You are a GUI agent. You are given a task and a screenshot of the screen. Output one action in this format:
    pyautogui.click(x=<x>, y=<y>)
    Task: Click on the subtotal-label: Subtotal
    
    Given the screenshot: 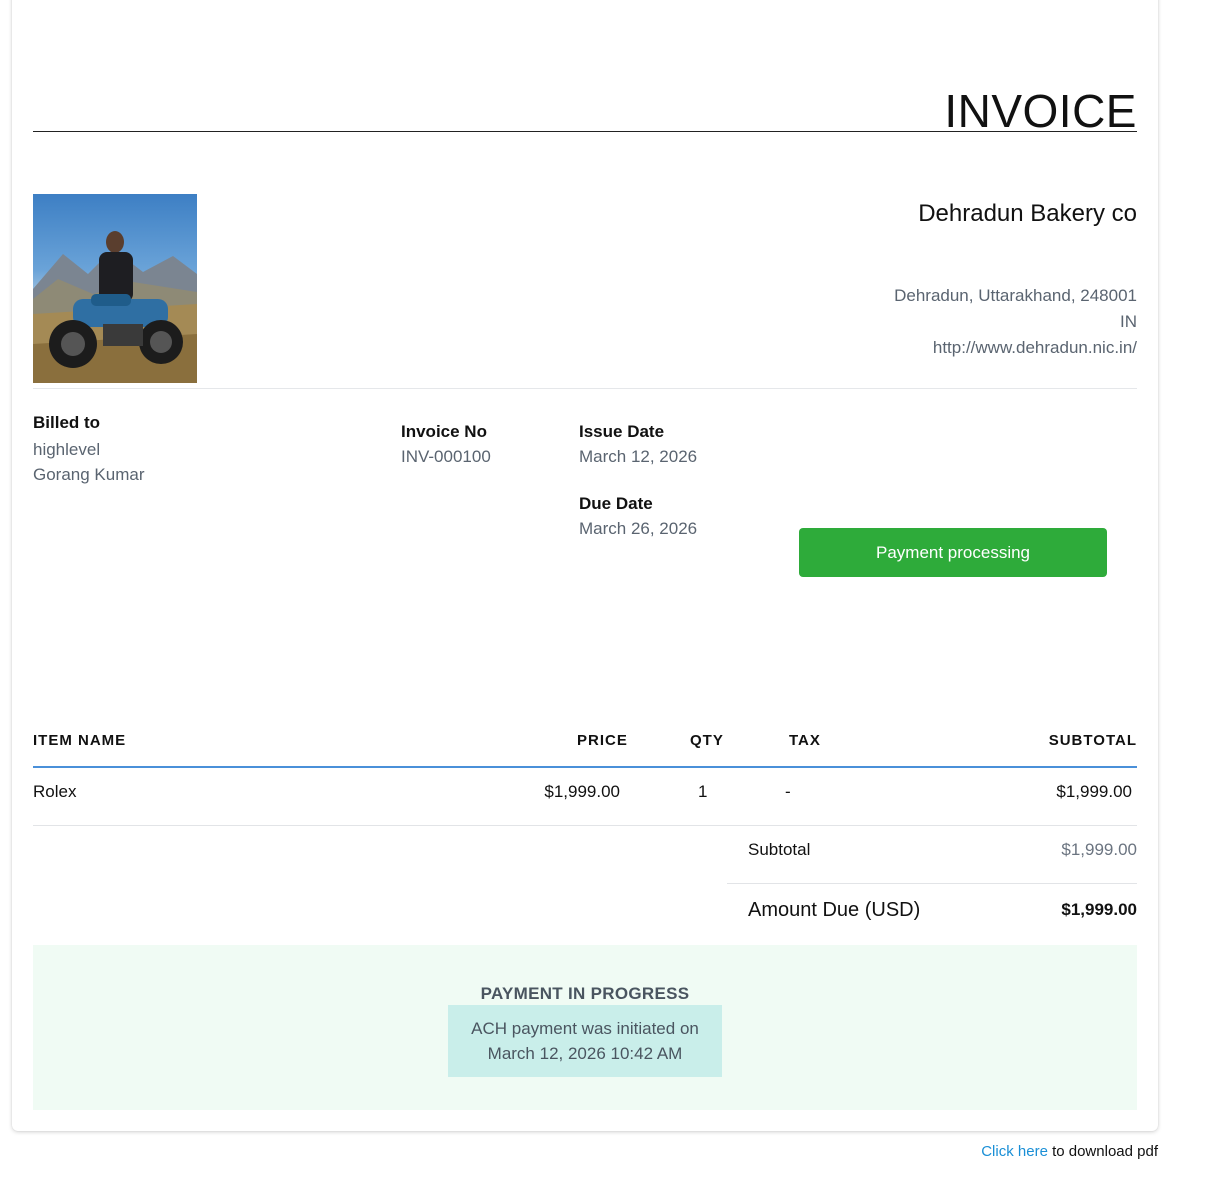 What is the action you would take?
    pyautogui.click(x=779, y=849)
    